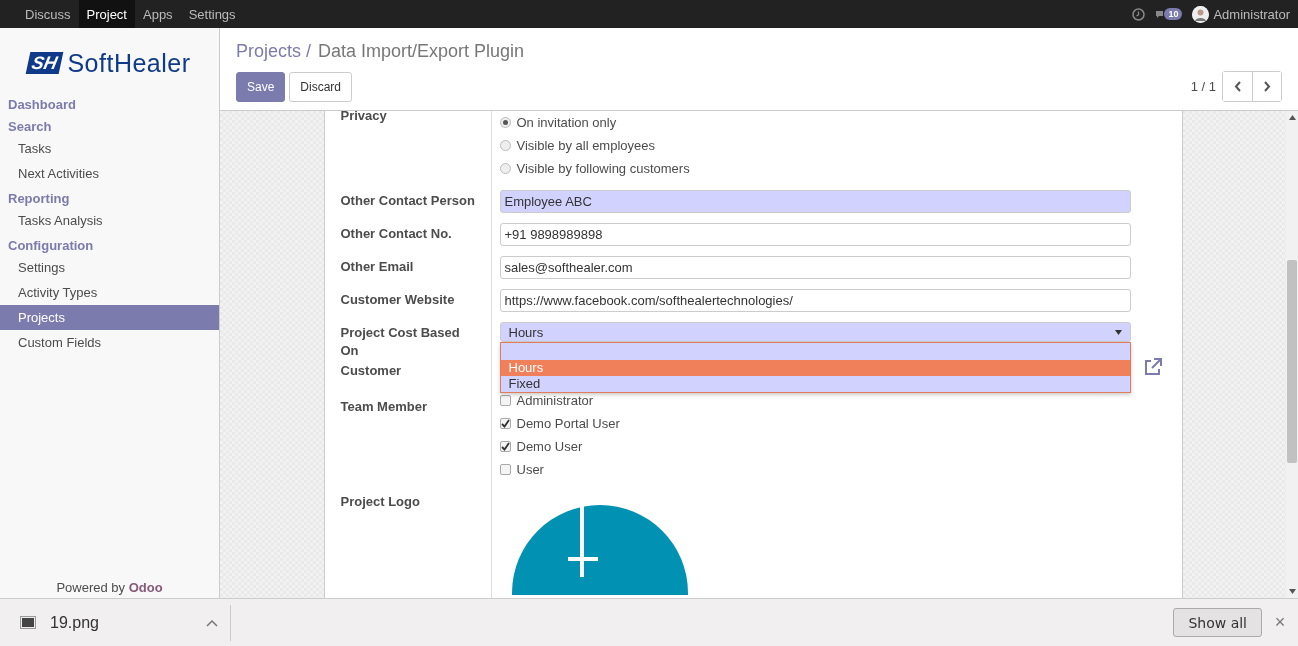  I want to click on chat-icon, so click(1160, 14).